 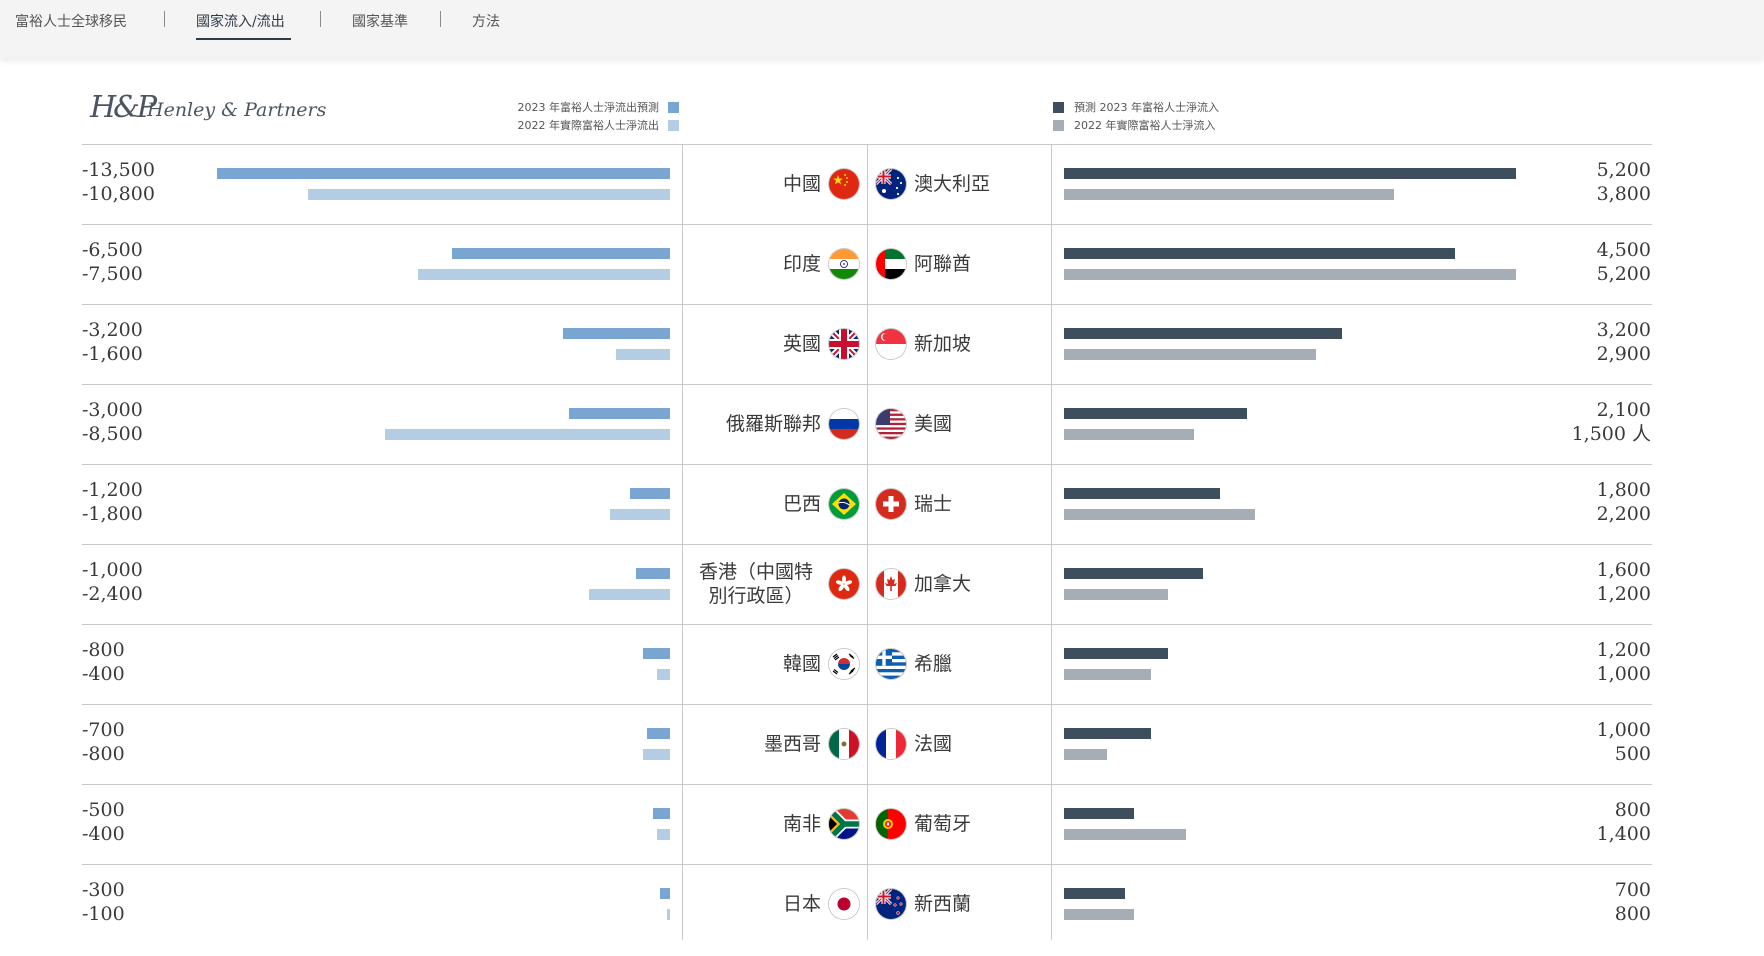 What do you see at coordinates (112, 514) in the screenshot?
I see `outflow-2022-value-label: -1,800` at bounding box center [112, 514].